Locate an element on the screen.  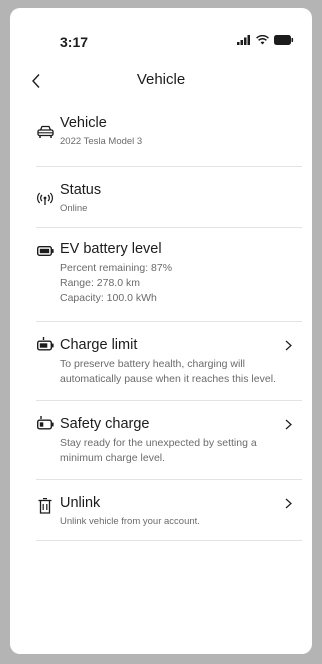
phone-battery-icon is located at coordinates (284, 40).